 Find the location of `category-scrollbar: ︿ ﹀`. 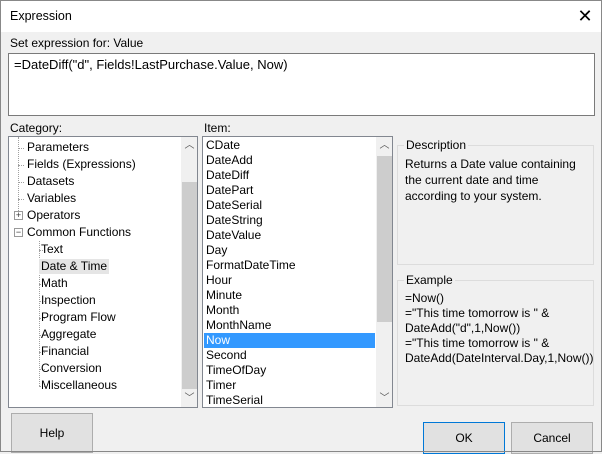

category-scrollbar: ︿ ﹀ is located at coordinates (189, 272).